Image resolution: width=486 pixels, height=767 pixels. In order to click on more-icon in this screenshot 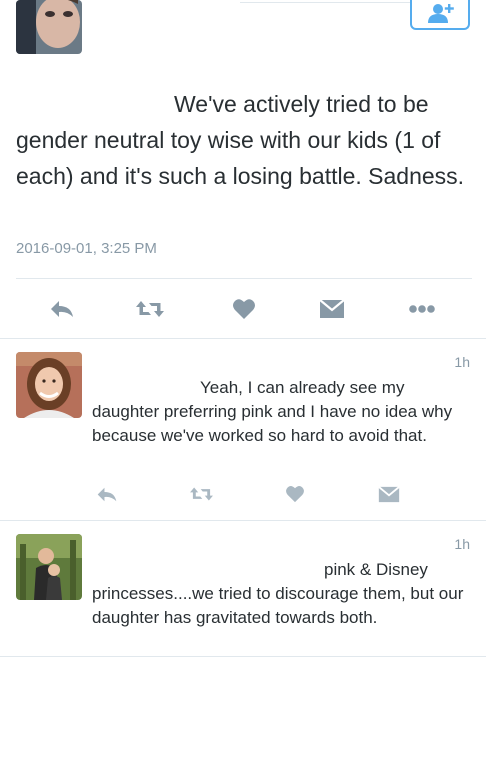, I will do `click(422, 309)`.